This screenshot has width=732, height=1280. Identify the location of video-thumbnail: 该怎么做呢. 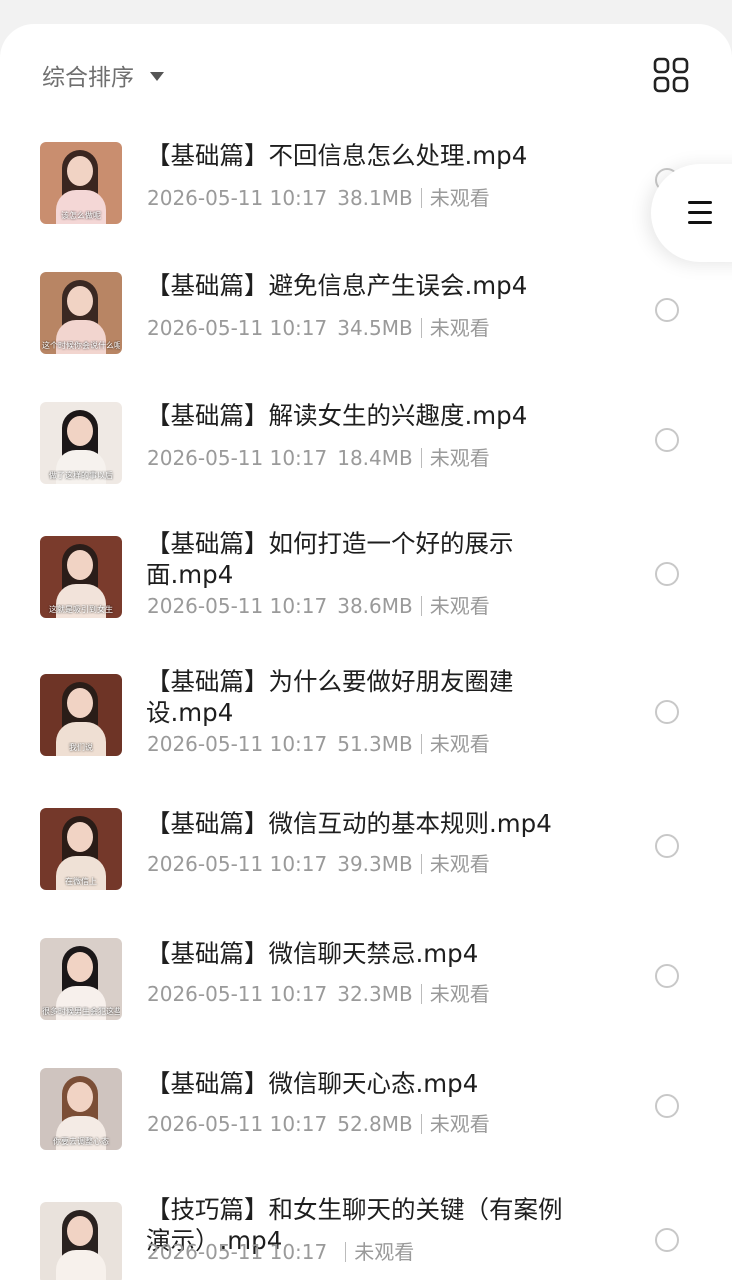
(81, 183).